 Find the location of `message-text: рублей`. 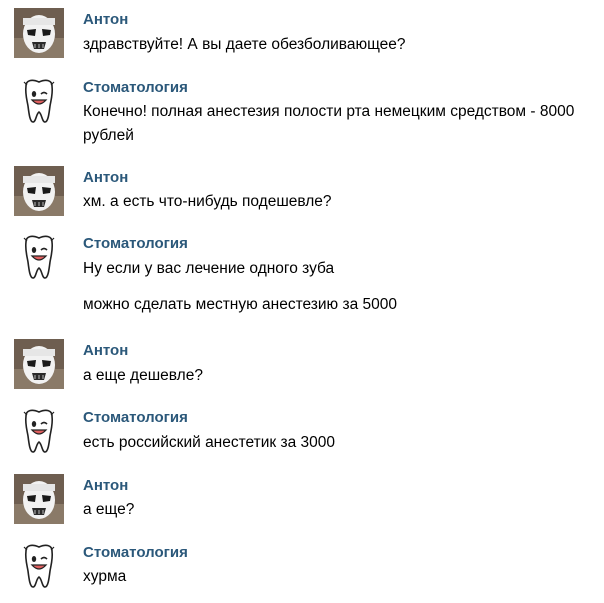

message-text: рублей is located at coordinates (108, 135).